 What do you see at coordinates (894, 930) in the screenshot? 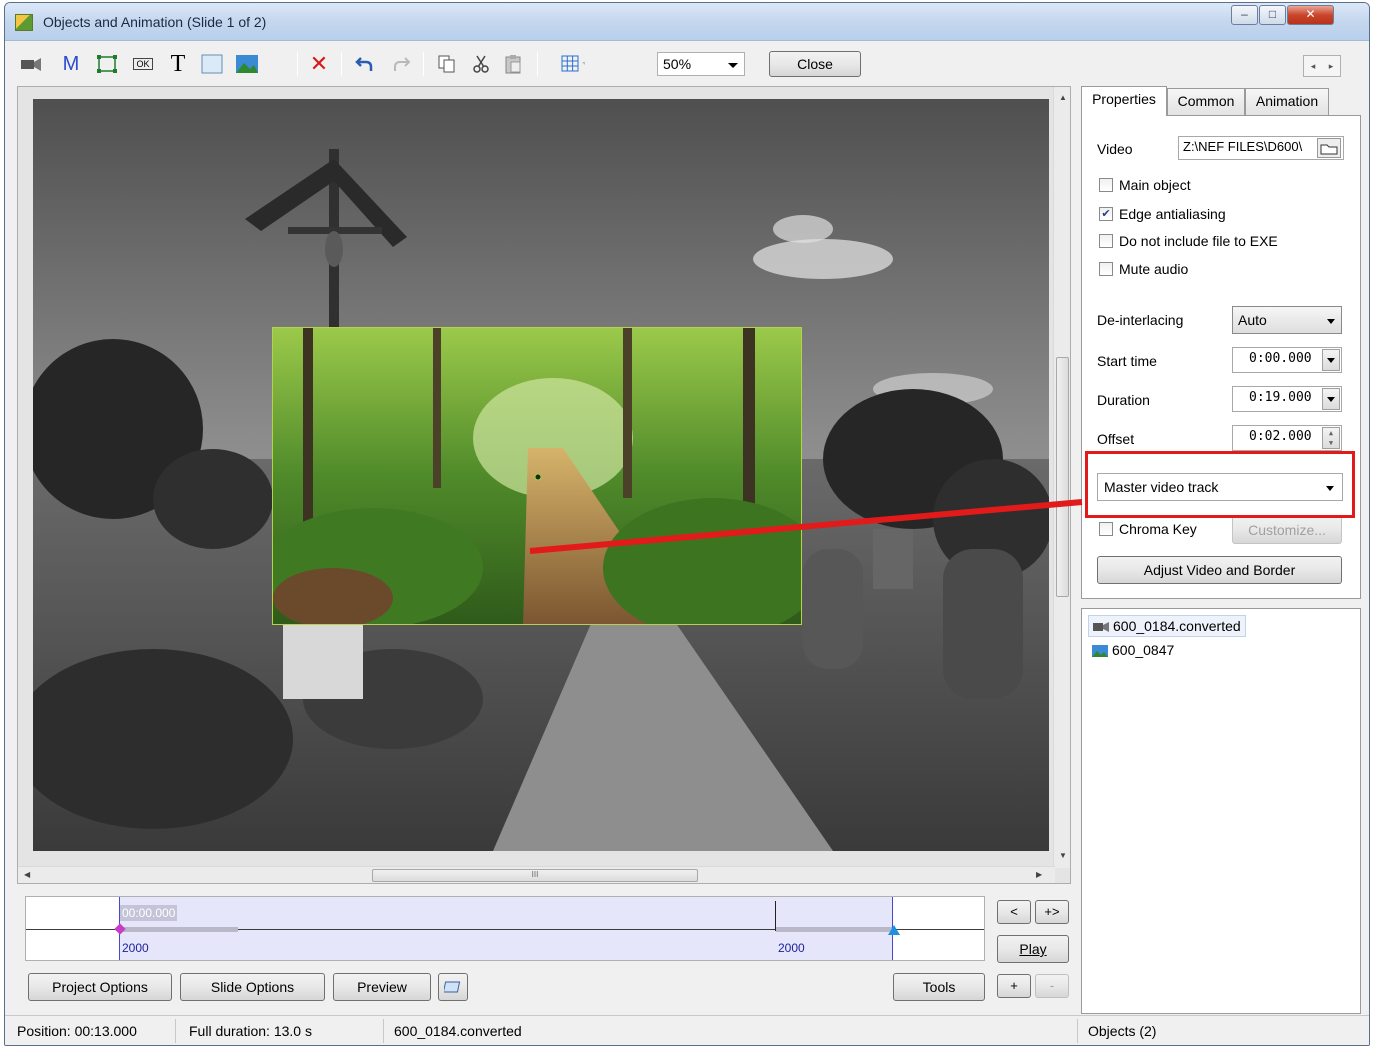
I see `playhead-icon` at bounding box center [894, 930].